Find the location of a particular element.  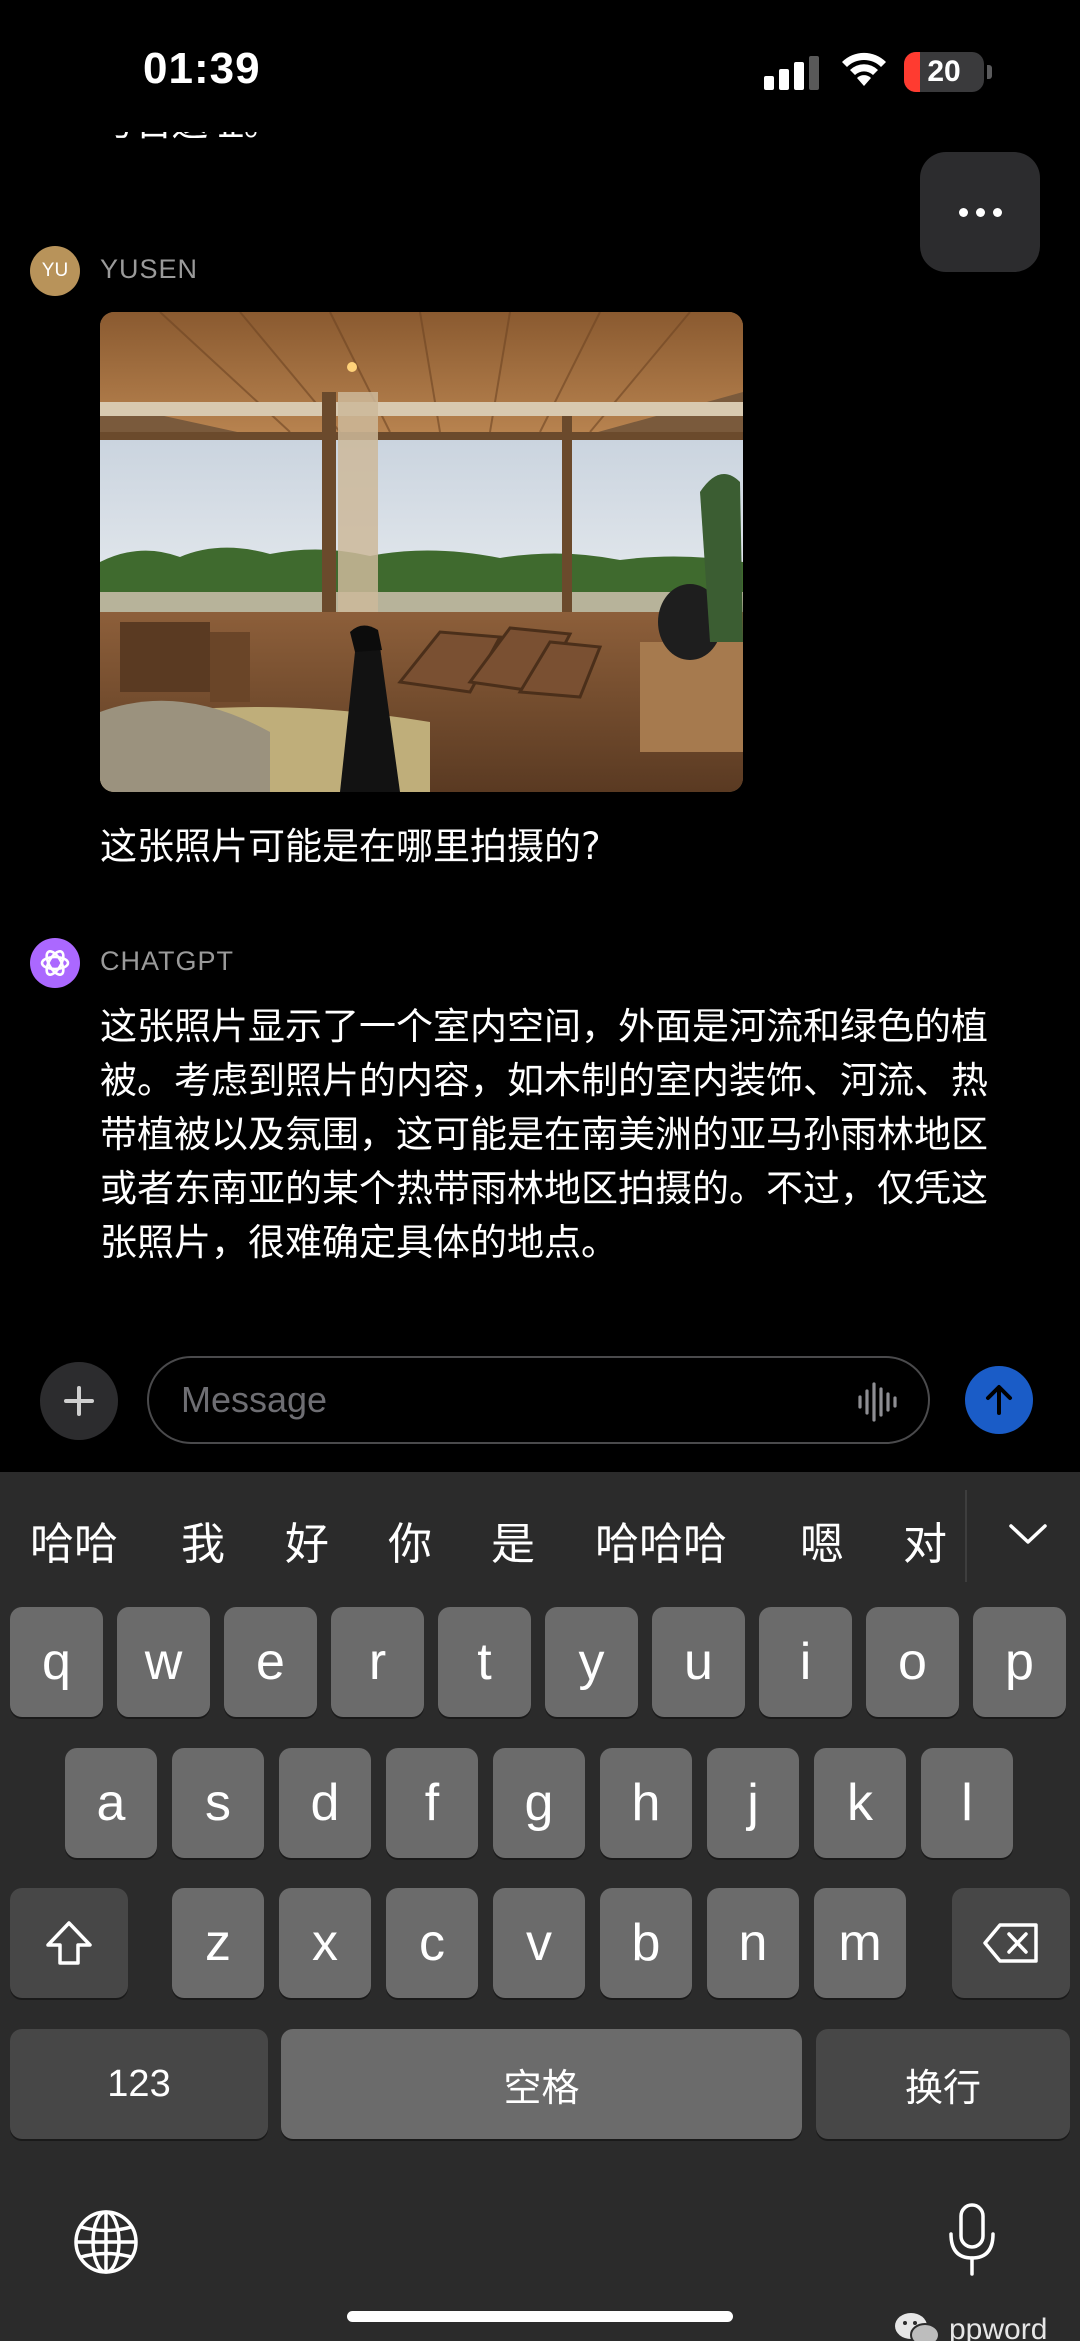

battery-indicator: 20 is located at coordinates (948, 72).